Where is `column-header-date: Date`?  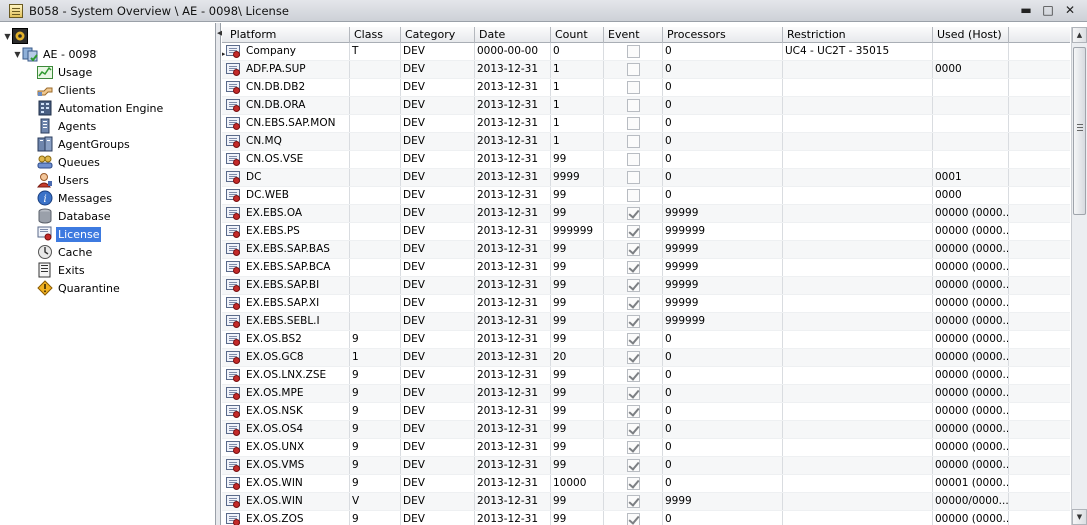 column-header-date: Date is located at coordinates (513, 35).